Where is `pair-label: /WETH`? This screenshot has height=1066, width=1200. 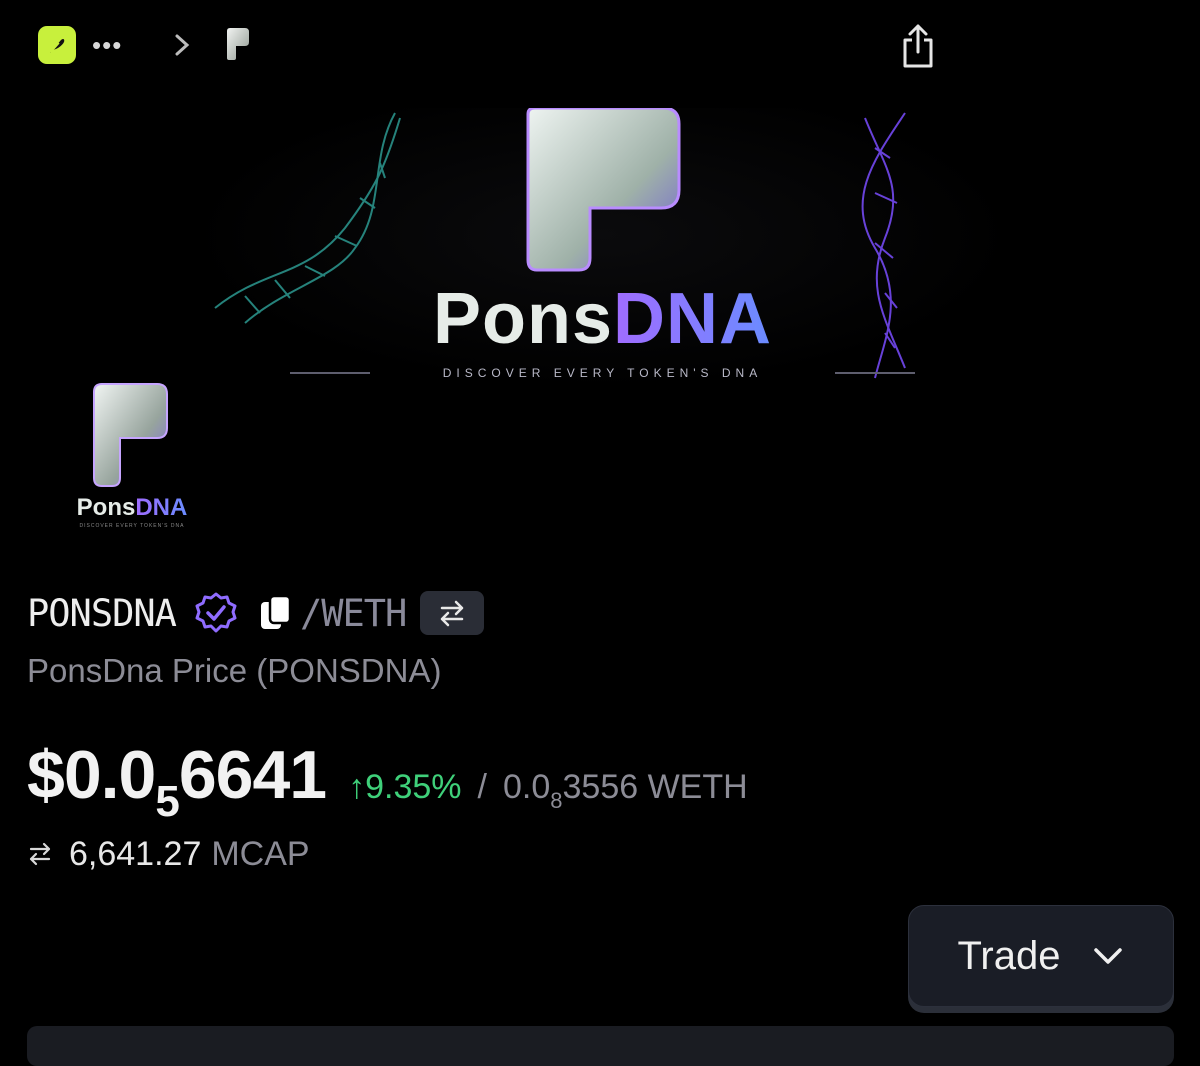
pair-label: /WETH is located at coordinates (353, 613).